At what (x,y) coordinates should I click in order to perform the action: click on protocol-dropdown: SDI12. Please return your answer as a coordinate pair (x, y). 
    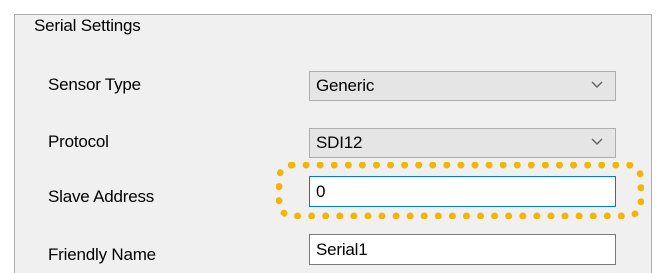
    Looking at the image, I should click on (462, 143).